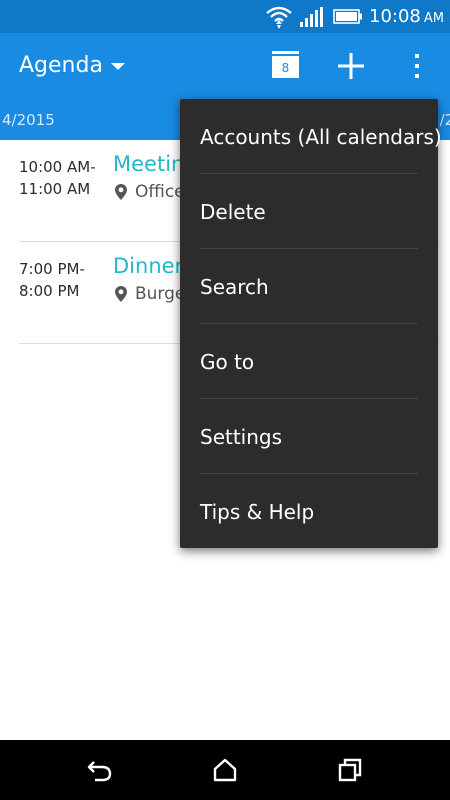 This screenshot has width=450, height=800. Describe the element at coordinates (433, 18) in the screenshot. I see `clock-ampm: AM` at that location.